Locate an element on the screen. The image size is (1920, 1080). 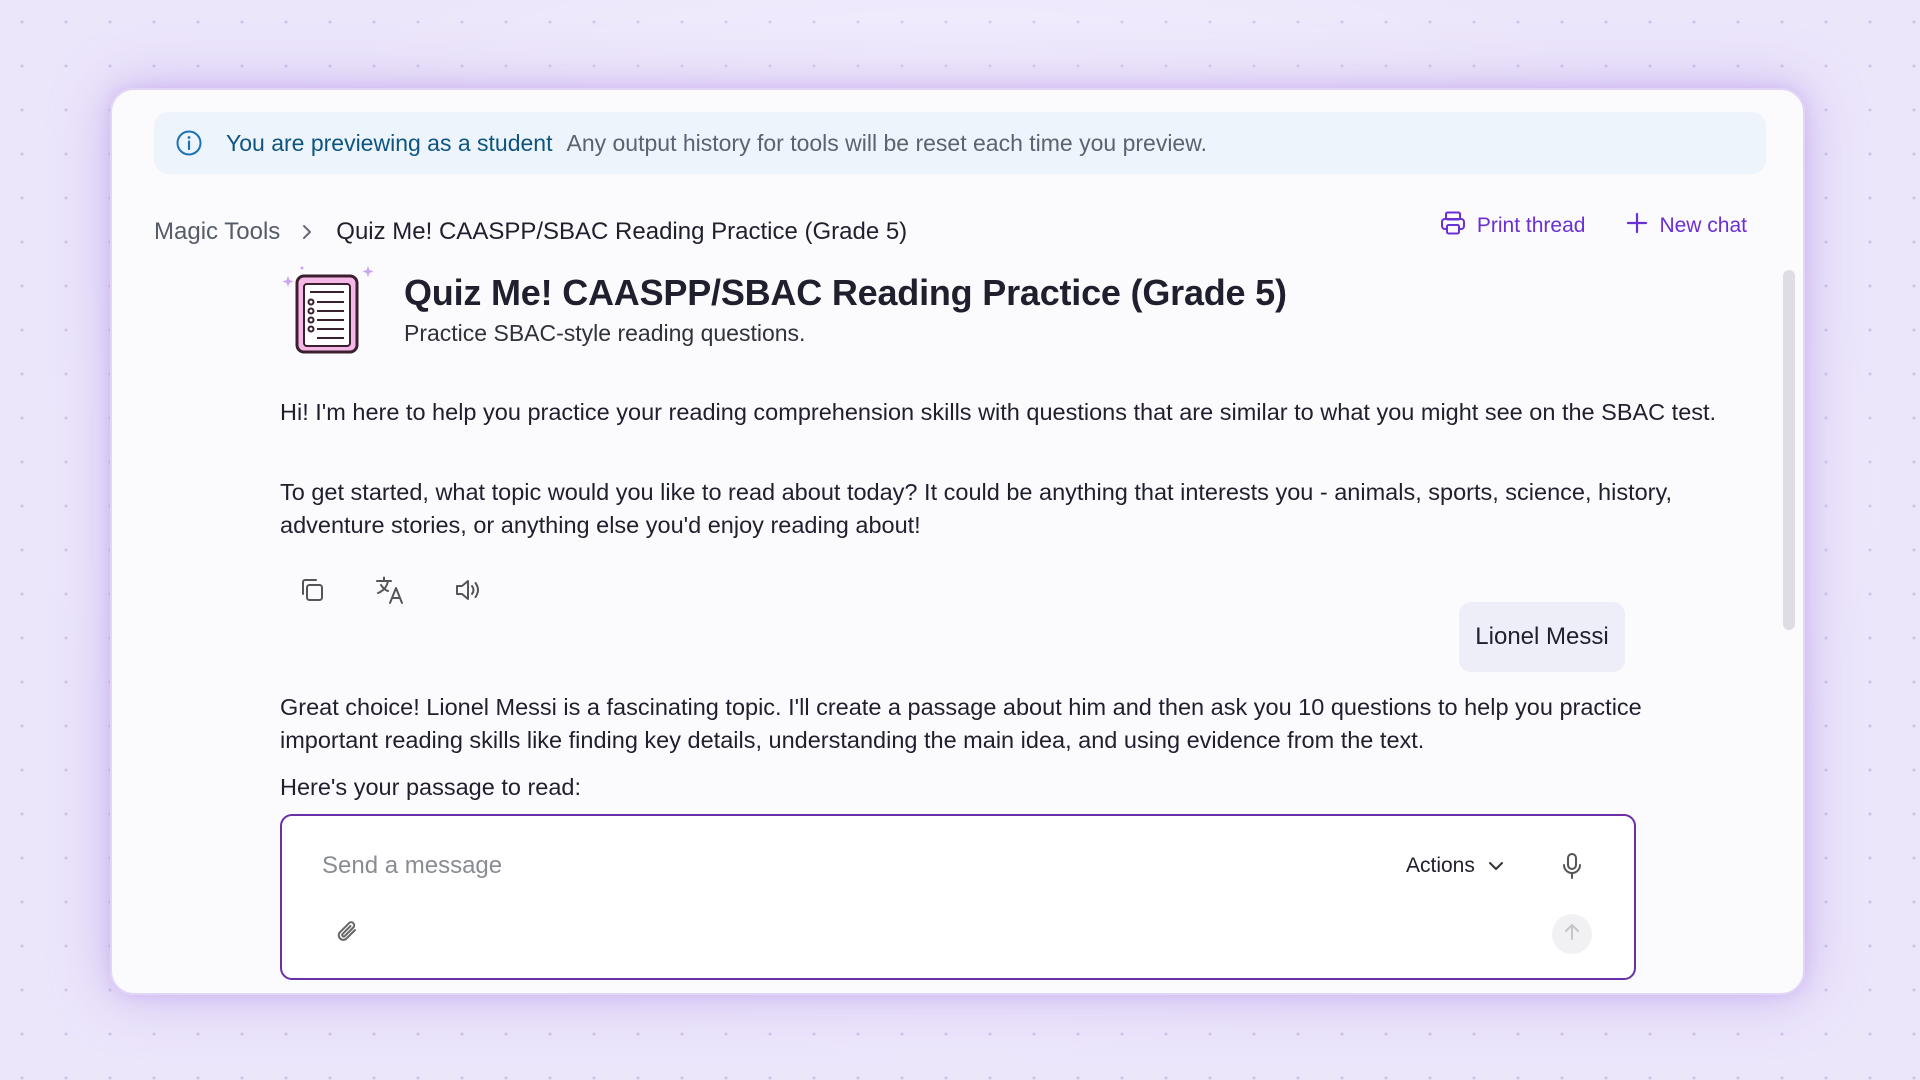
arrow-up-icon is located at coordinates (1572, 934).